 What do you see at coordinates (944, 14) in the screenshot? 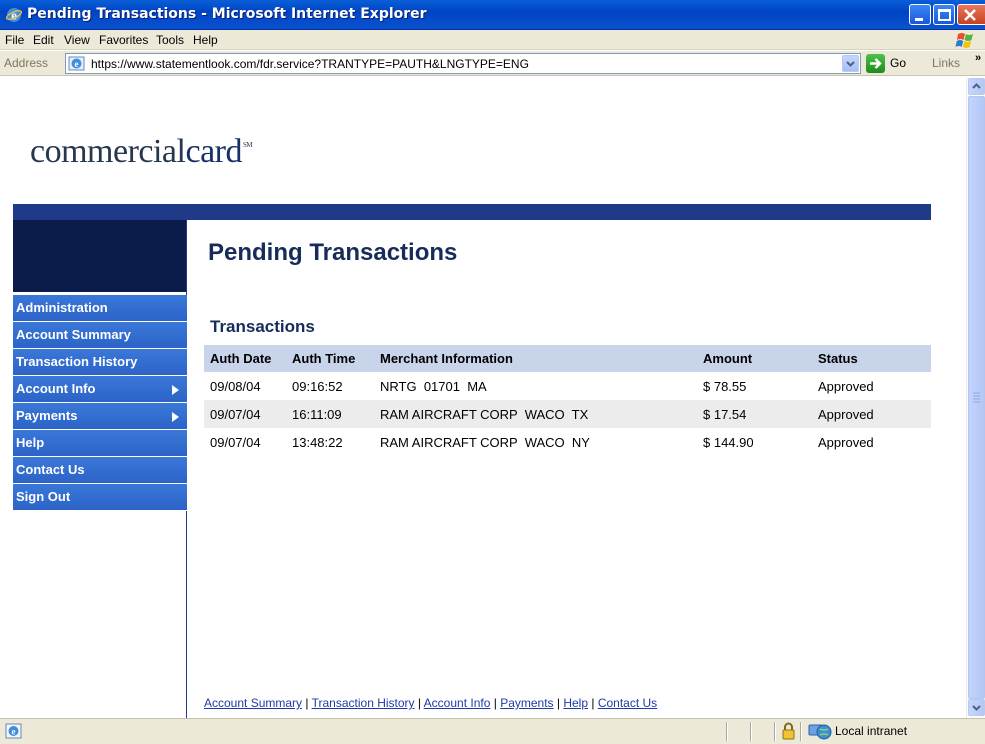
I see `maximize-button` at bounding box center [944, 14].